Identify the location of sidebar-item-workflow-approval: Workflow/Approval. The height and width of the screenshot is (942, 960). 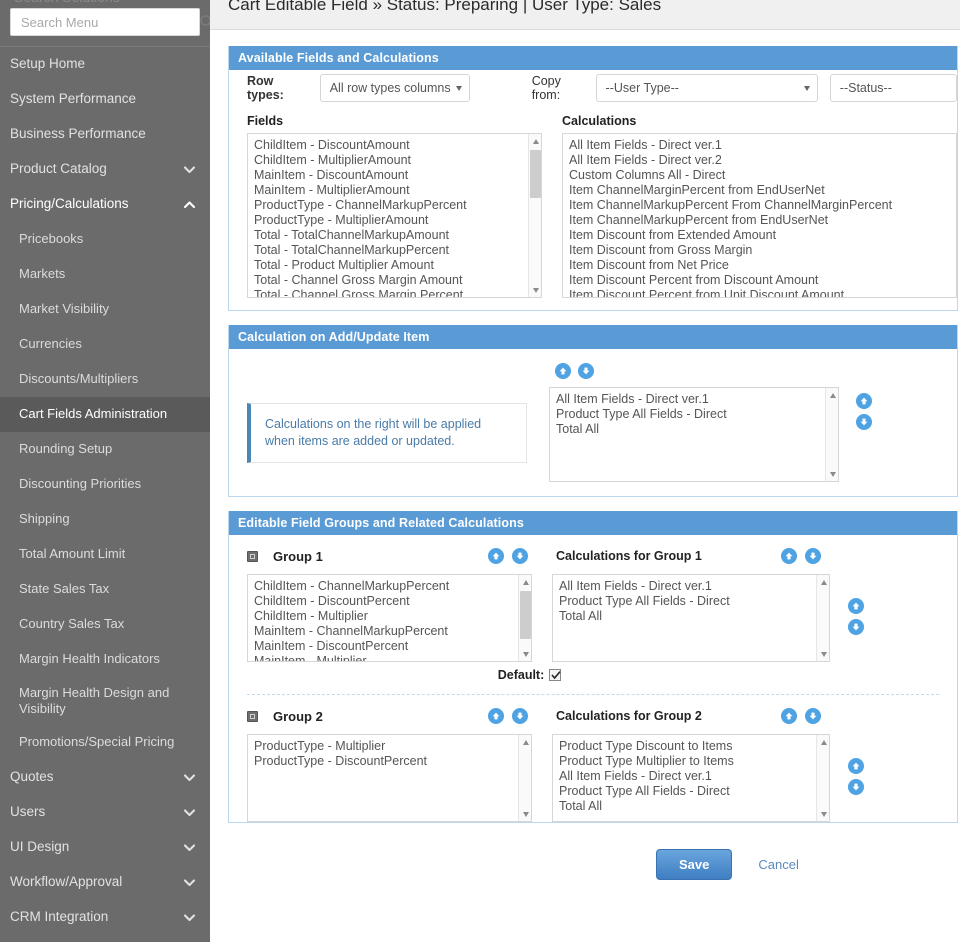
(105, 882).